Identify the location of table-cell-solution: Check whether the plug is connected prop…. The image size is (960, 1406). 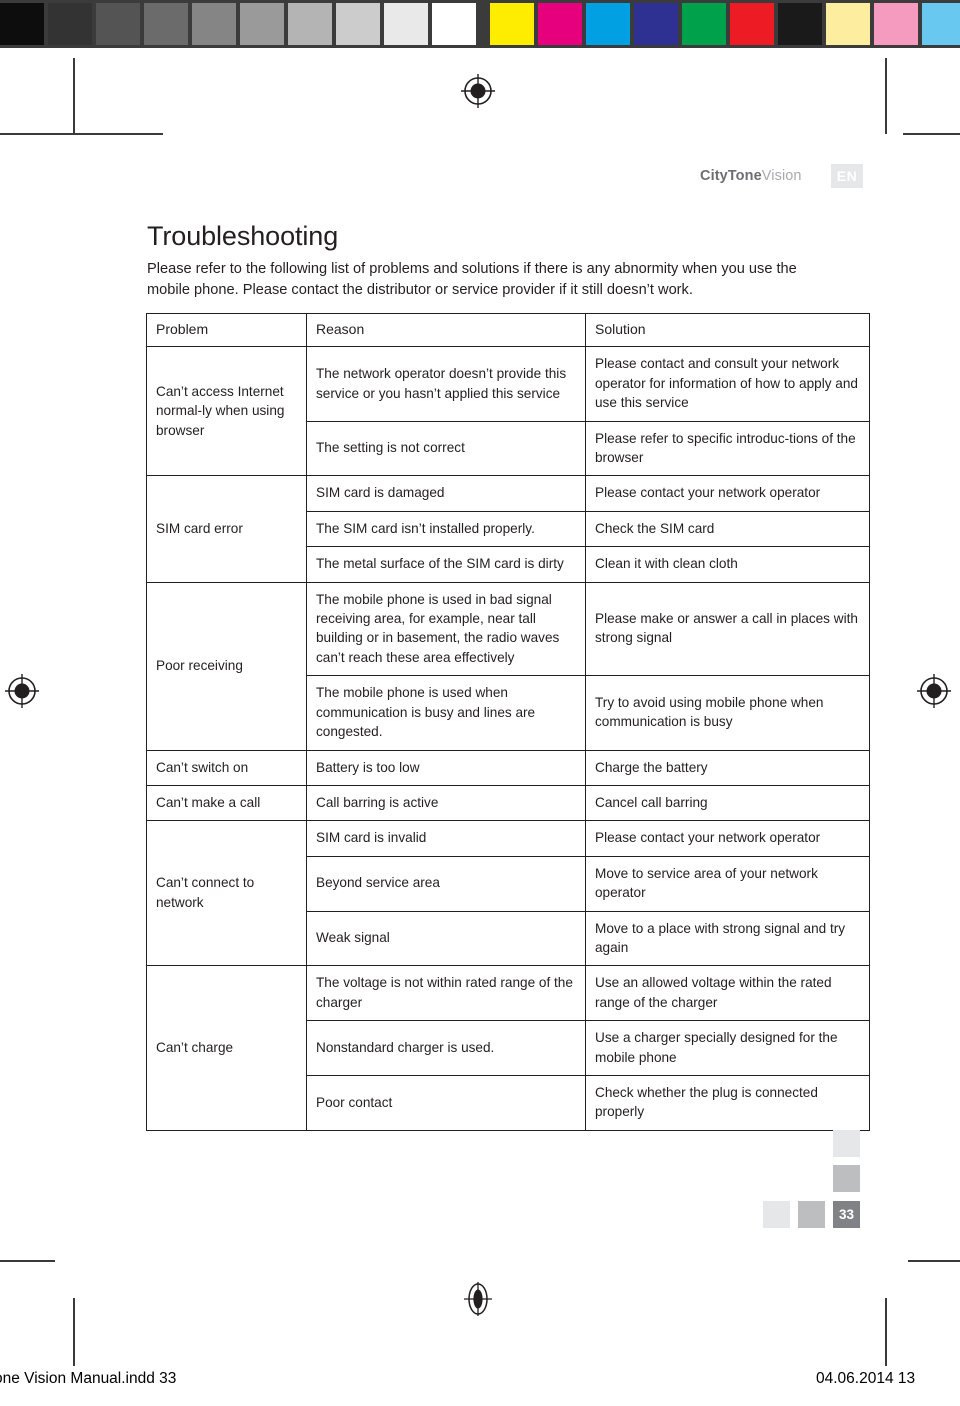
(727, 1102).